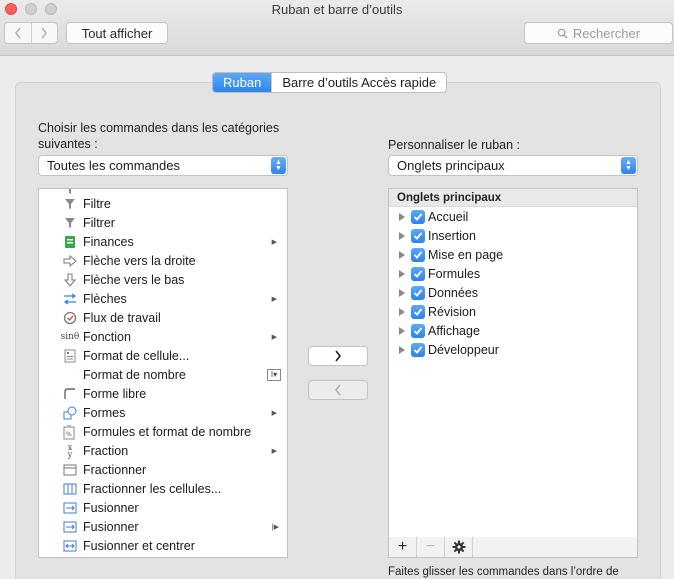 The width and height of the screenshot is (674, 579). I want to click on tree-item-label: Formules, so click(454, 274).